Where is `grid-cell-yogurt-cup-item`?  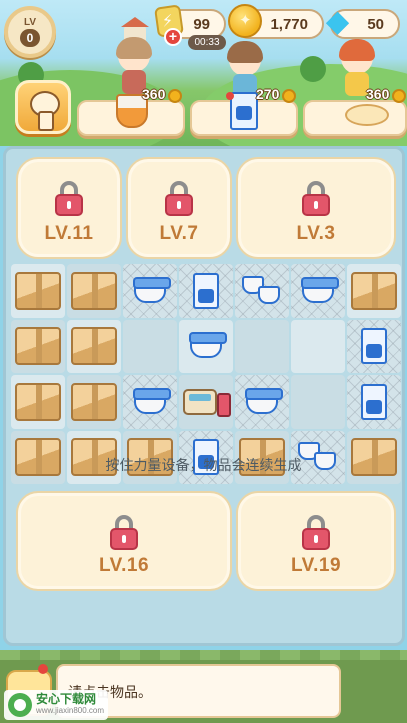 grid-cell-yogurt-cup-item is located at coordinates (206, 346).